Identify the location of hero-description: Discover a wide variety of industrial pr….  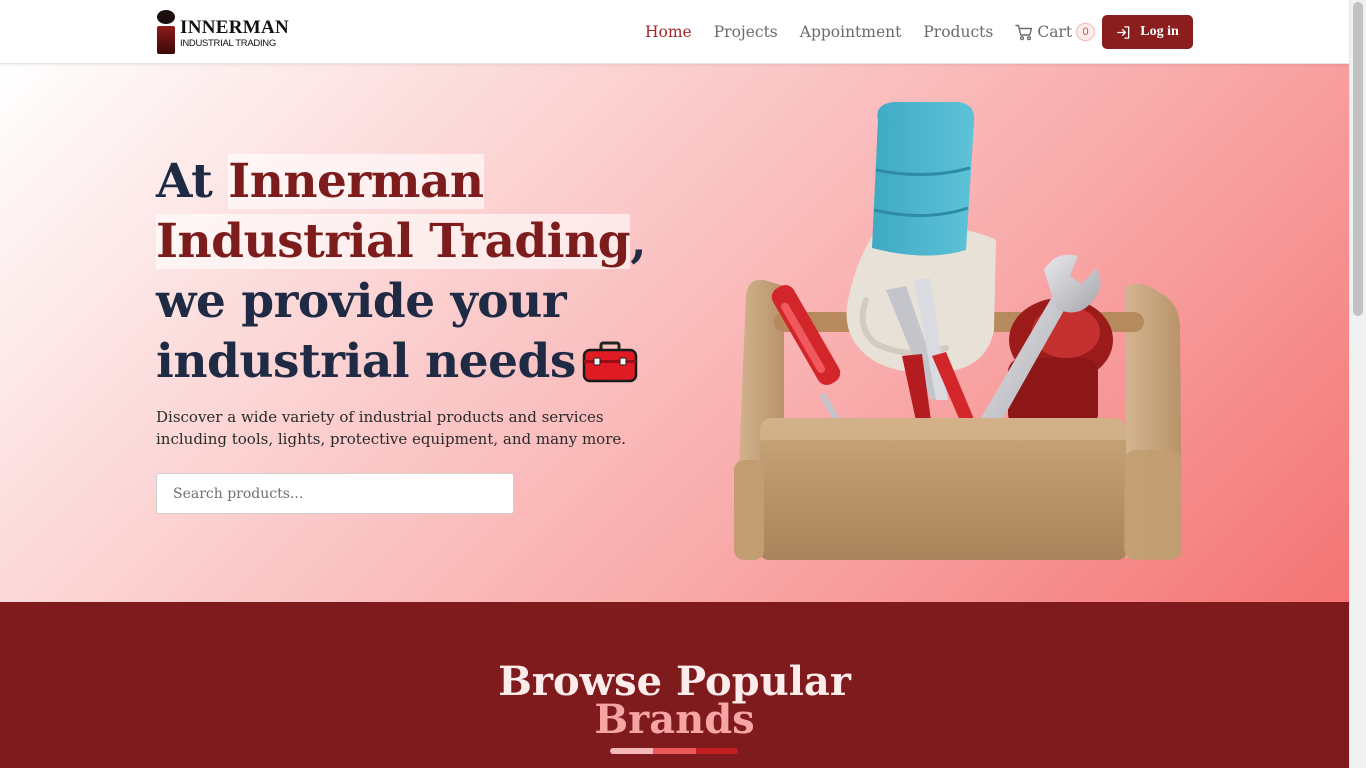
(391, 428).